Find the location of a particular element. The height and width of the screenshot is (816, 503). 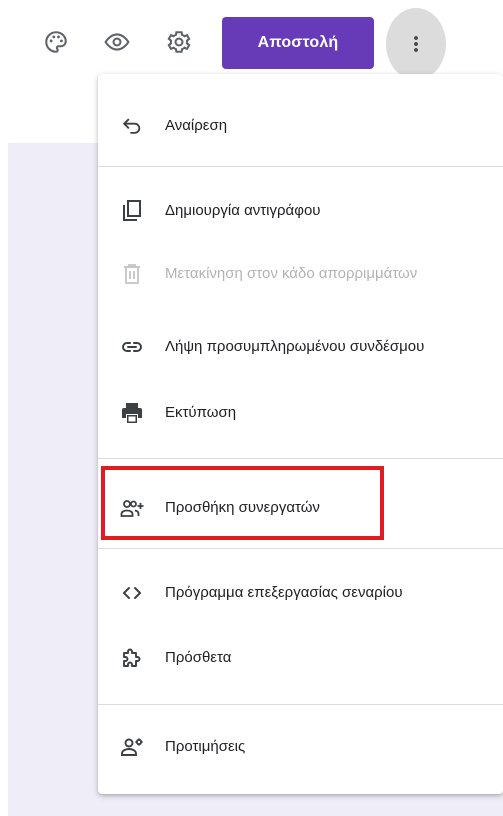

menu-item-label: Δημιουργία αντιγράφου is located at coordinates (243, 210).